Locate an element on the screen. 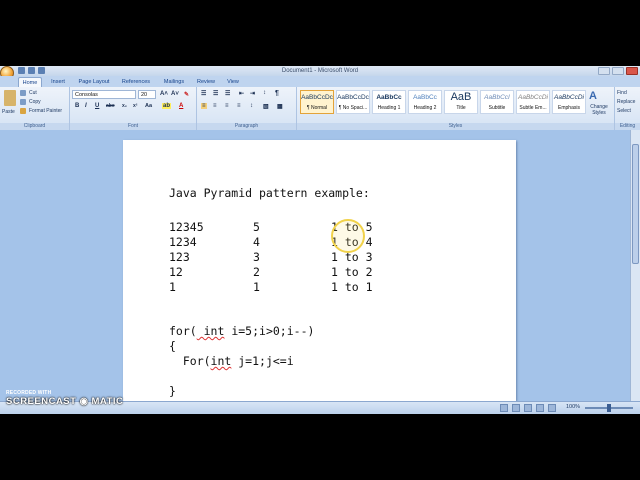 This screenshot has height=480, width=640. outline-view-icon is located at coordinates (540, 408).